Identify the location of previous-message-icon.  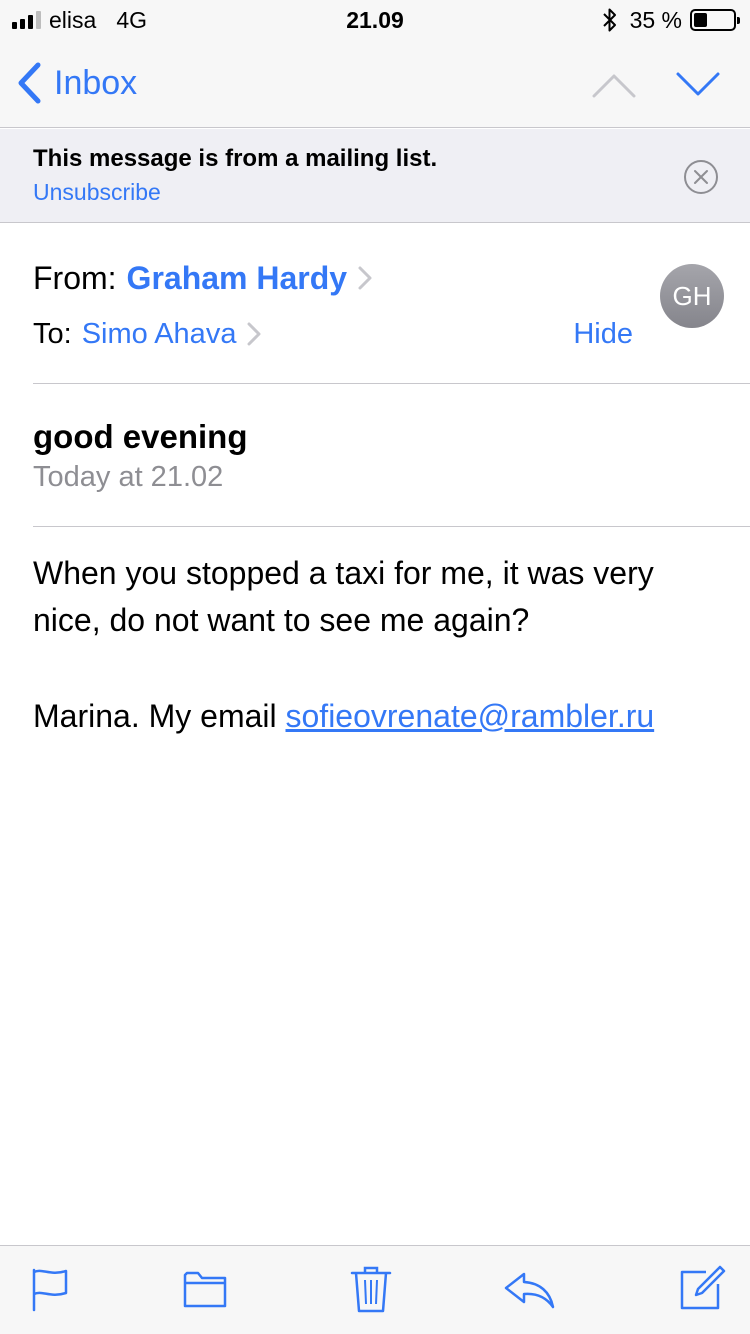
(614, 84).